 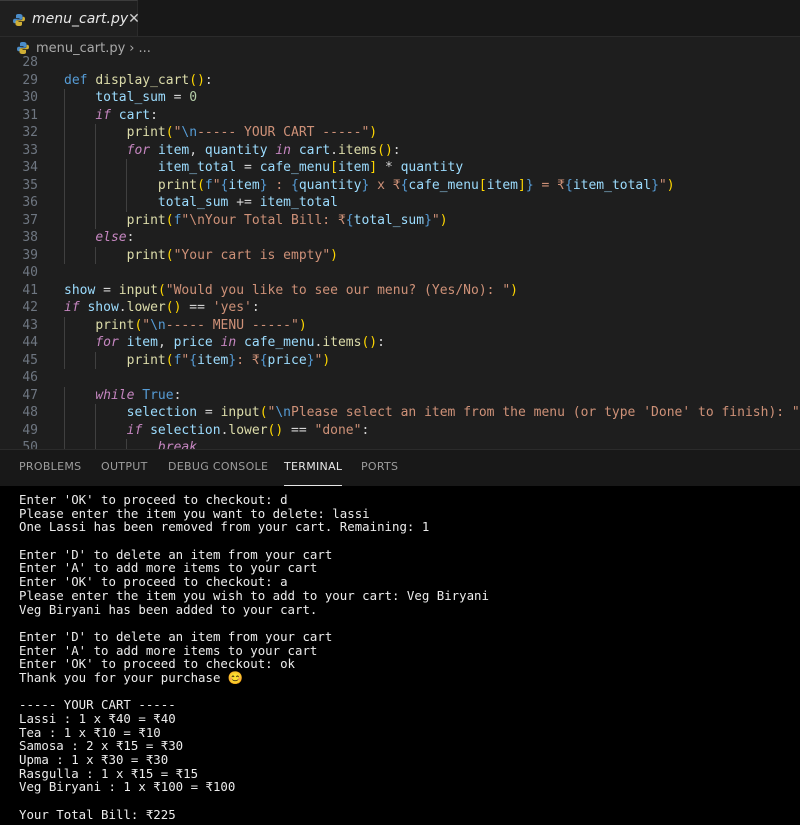 I want to click on terminal-line: Samosa : 2 x ₹15 = ₹30, so click(x=101, y=746).